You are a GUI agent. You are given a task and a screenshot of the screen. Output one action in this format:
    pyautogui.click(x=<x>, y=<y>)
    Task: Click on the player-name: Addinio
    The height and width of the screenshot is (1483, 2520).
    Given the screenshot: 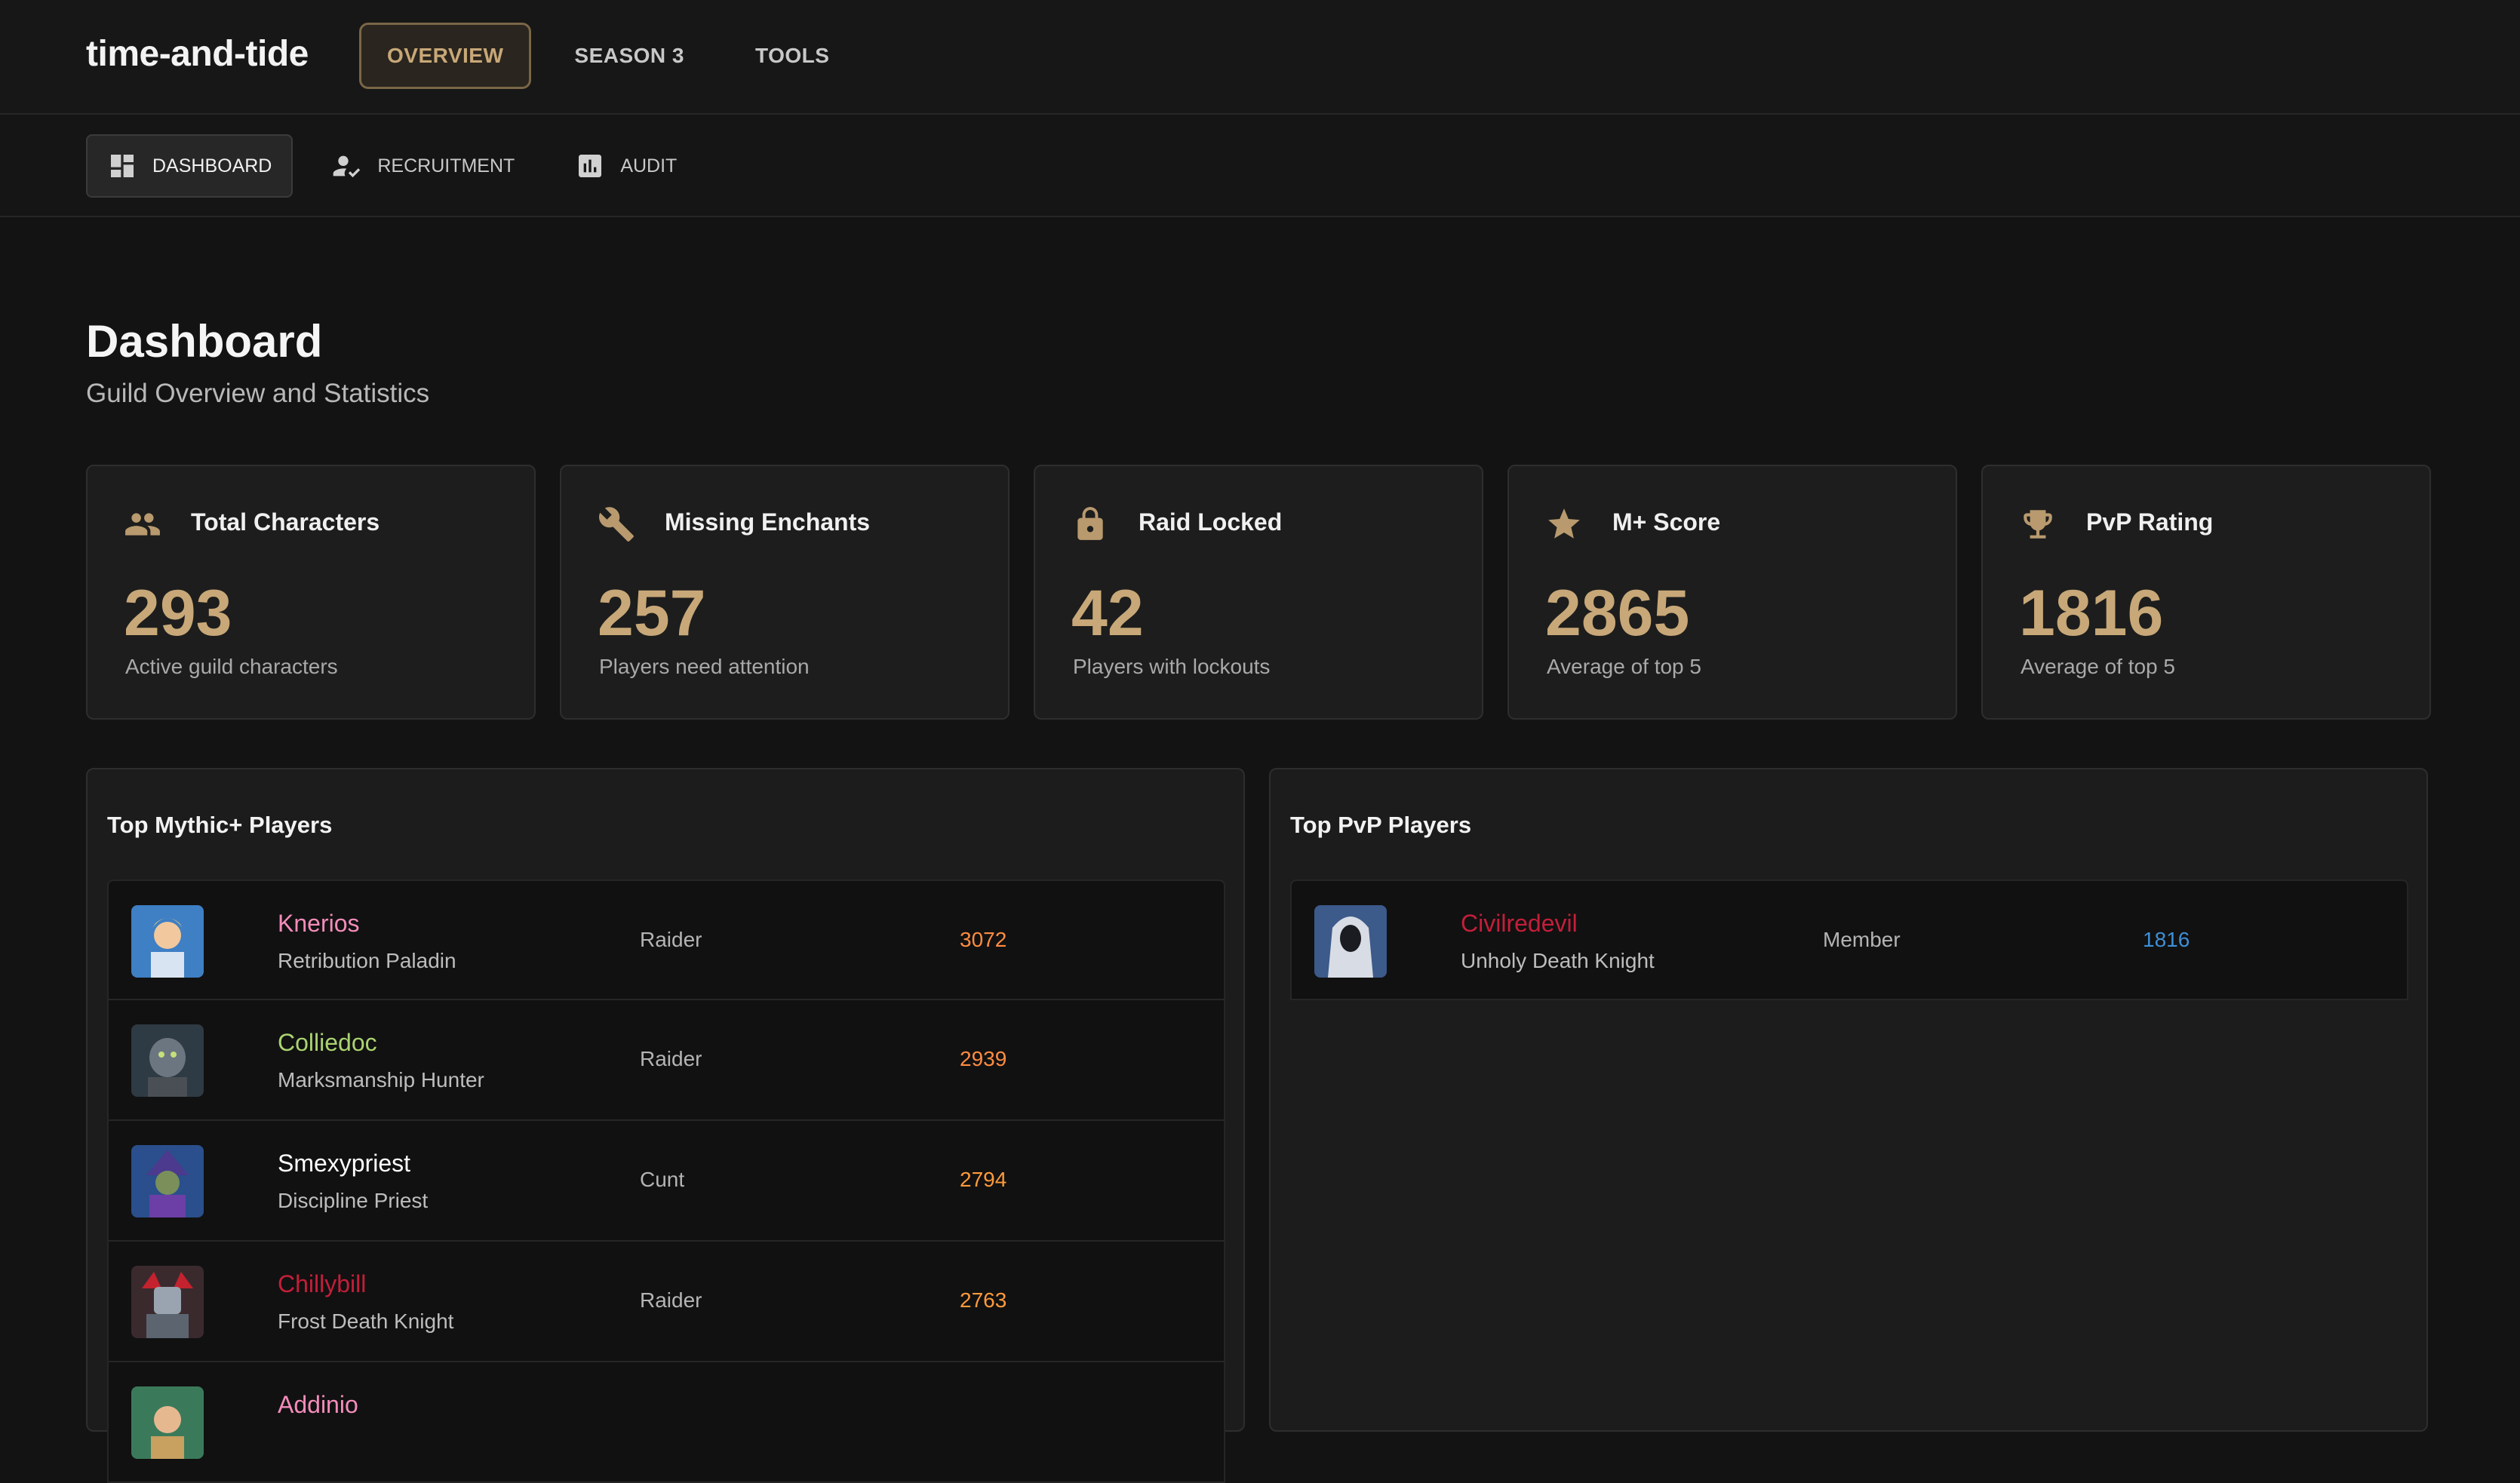 What is the action you would take?
    pyautogui.click(x=318, y=1405)
    